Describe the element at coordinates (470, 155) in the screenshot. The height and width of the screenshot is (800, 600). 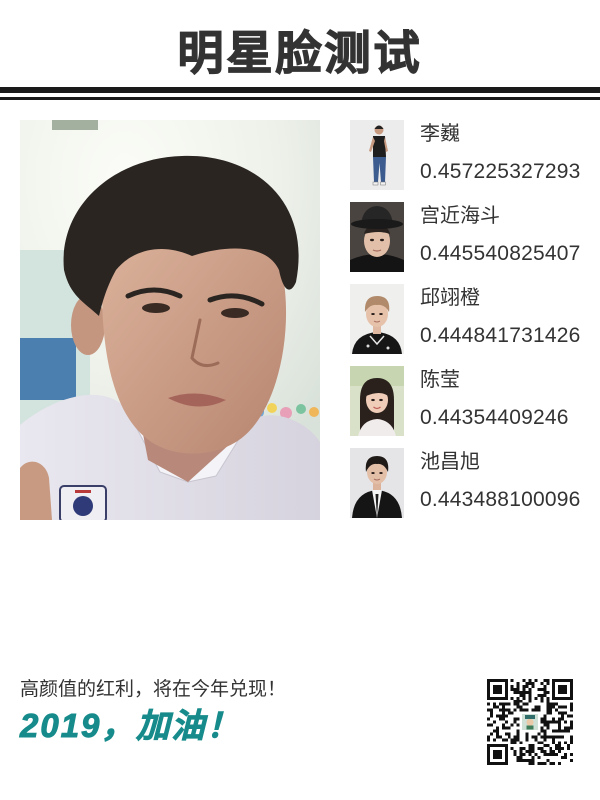
I see `result-row: 李巍 0.457225327293` at that location.